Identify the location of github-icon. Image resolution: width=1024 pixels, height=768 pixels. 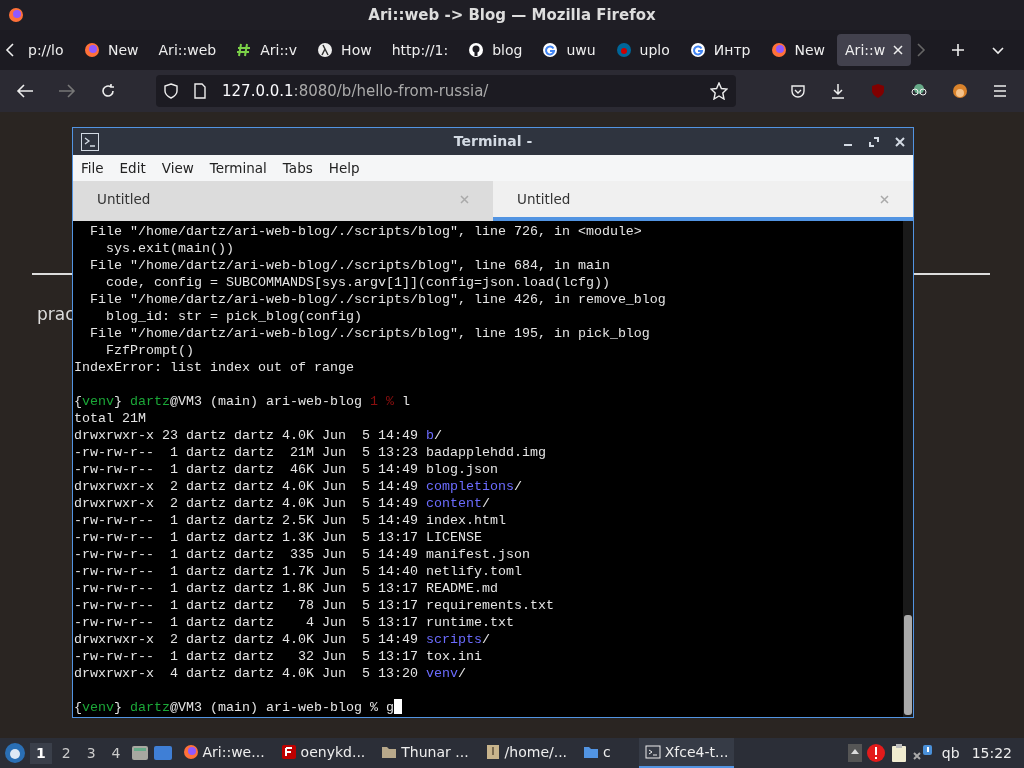
(476, 50).